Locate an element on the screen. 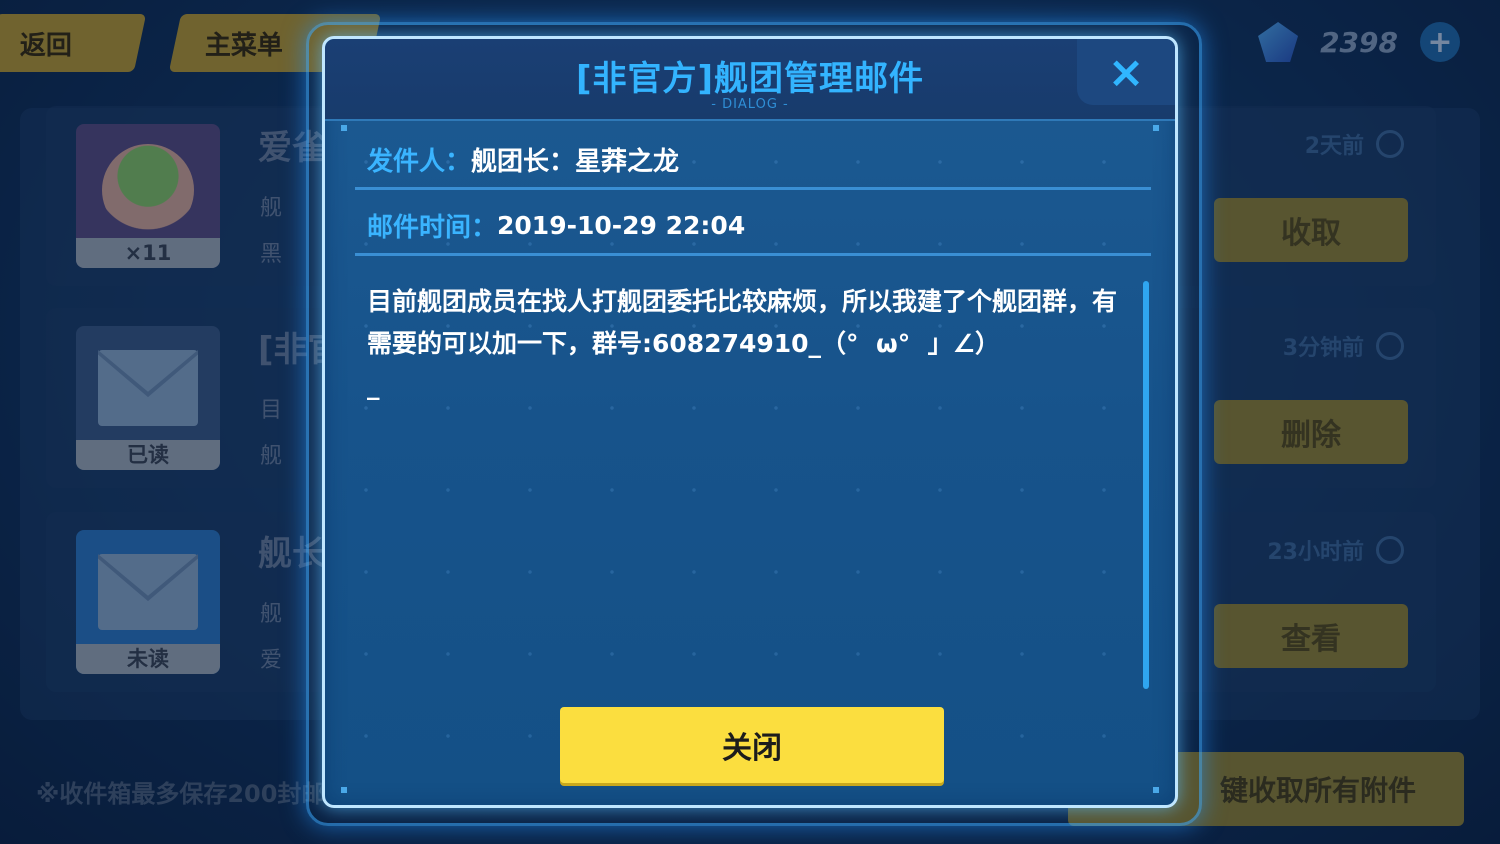  sender-value: 舰团长：星莽之龙 is located at coordinates (575, 161).